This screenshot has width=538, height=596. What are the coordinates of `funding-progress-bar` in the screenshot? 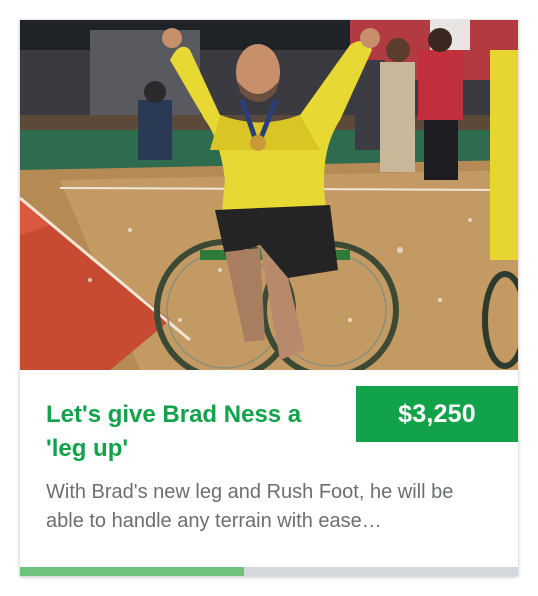 It's located at (269, 571).